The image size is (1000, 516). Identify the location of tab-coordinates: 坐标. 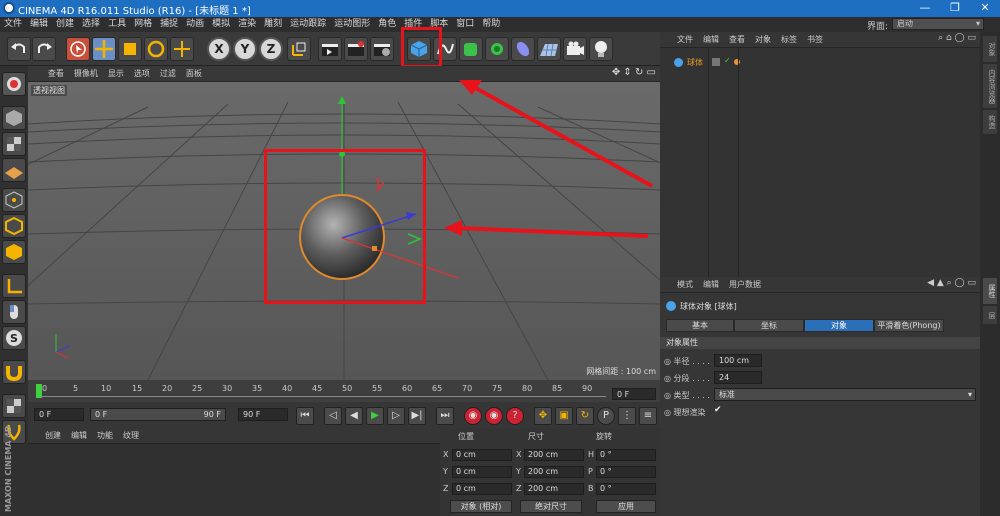
(769, 325).